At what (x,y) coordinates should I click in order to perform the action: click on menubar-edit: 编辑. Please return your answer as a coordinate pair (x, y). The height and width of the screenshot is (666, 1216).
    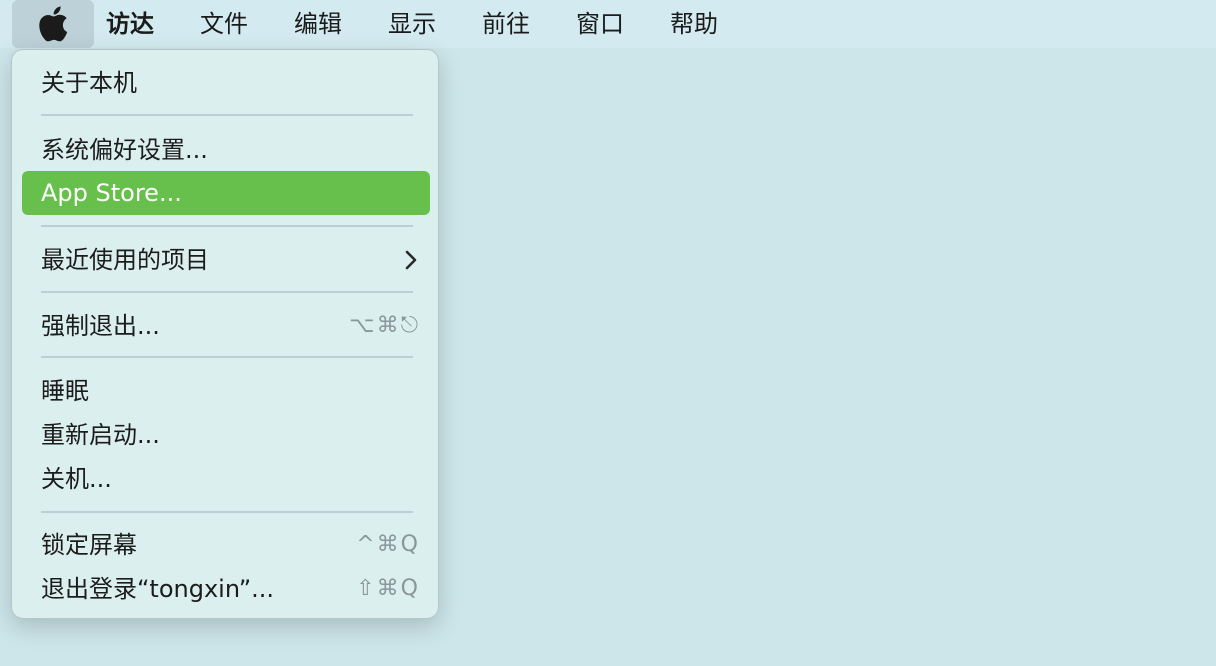
    Looking at the image, I should click on (318, 24).